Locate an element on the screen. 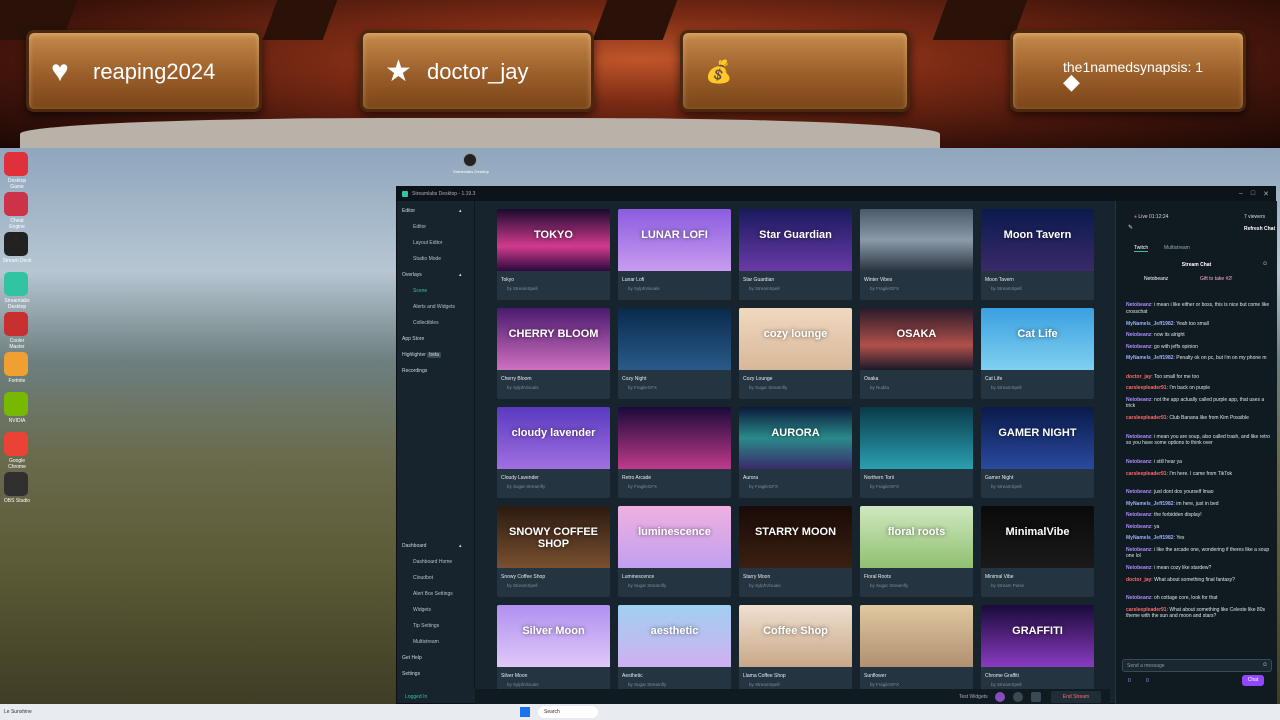 This screenshot has width=1280, height=720. nav-recordings: Recordings is located at coordinates (414, 371).